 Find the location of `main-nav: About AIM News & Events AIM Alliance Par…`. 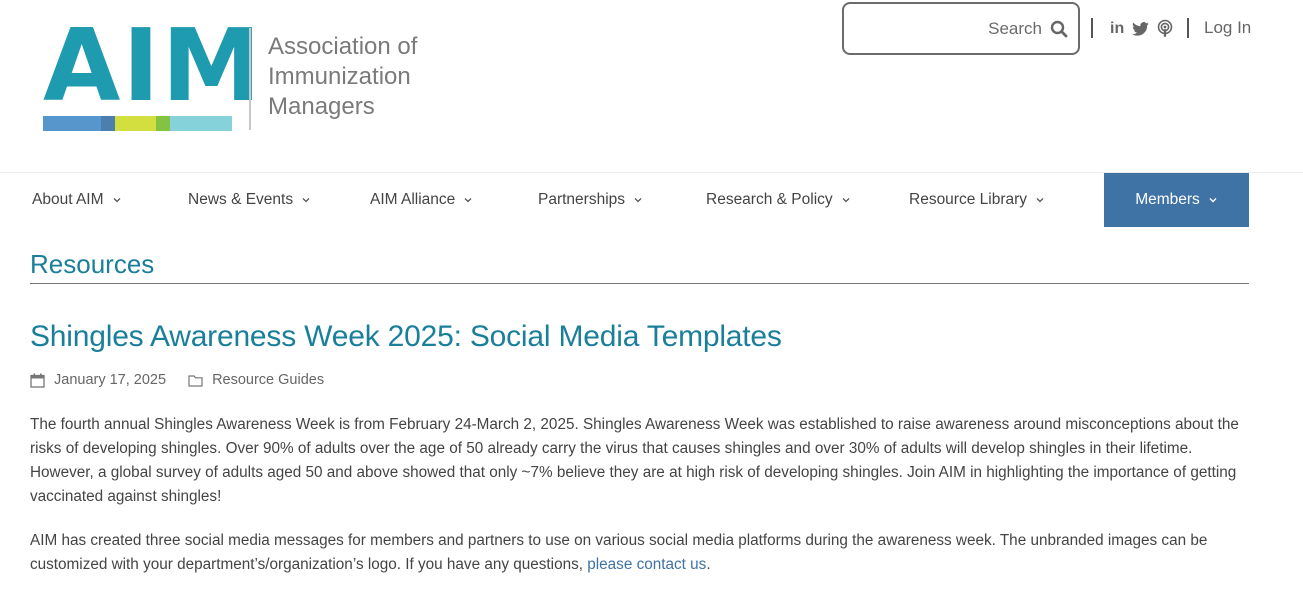

main-nav: About AIM News & Events AIM Alliance Par… is located at coordinates (651, 200).